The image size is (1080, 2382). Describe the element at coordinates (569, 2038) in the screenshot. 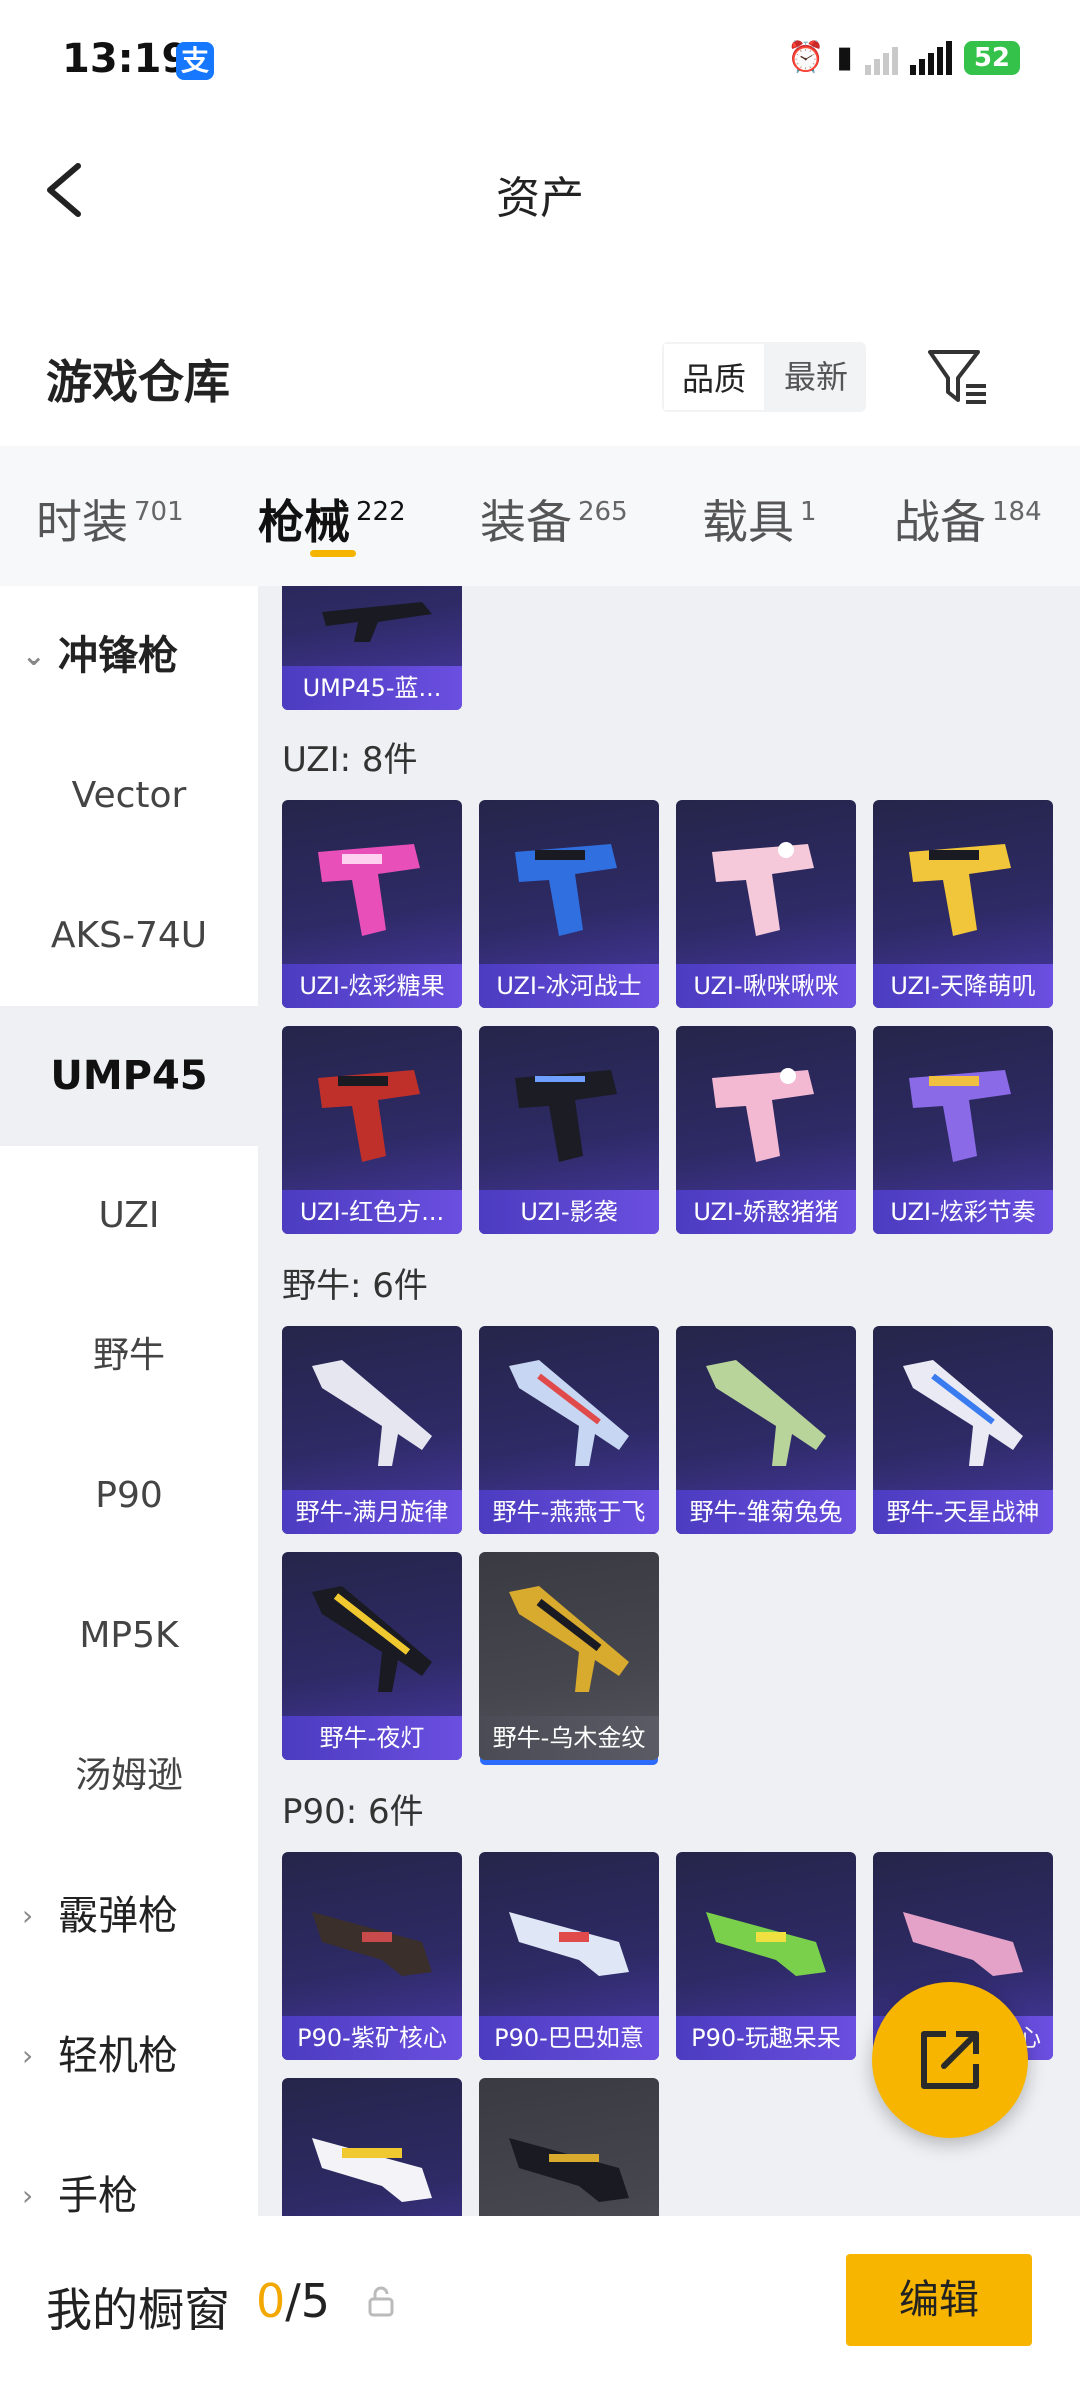

I see `skin-name: P90-巴巴如意` at that location.